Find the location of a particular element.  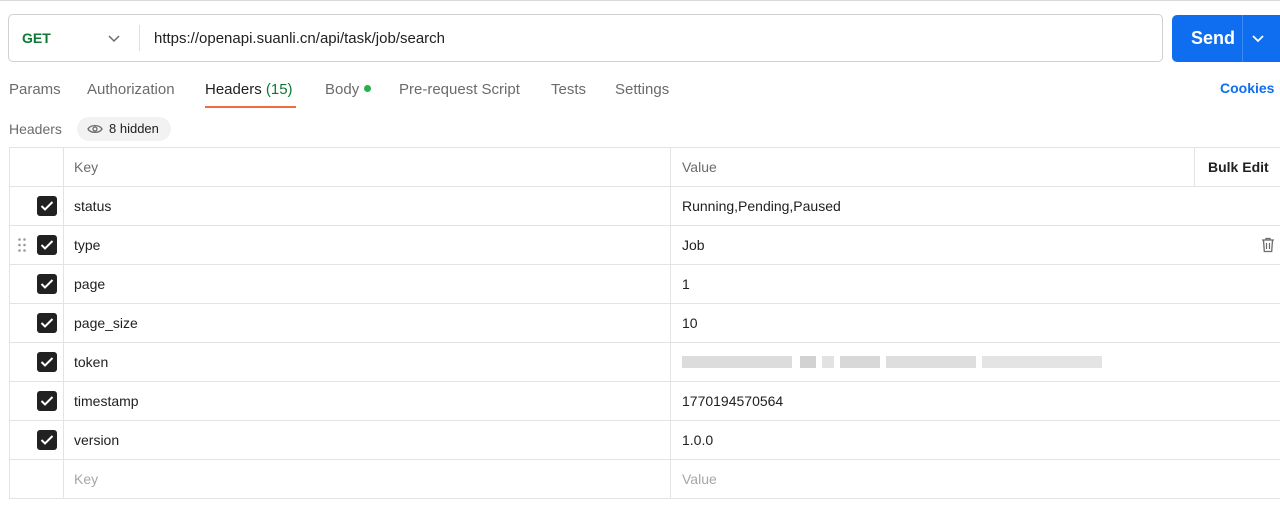

header-value-text: Job is located at coordinates (693, 245).